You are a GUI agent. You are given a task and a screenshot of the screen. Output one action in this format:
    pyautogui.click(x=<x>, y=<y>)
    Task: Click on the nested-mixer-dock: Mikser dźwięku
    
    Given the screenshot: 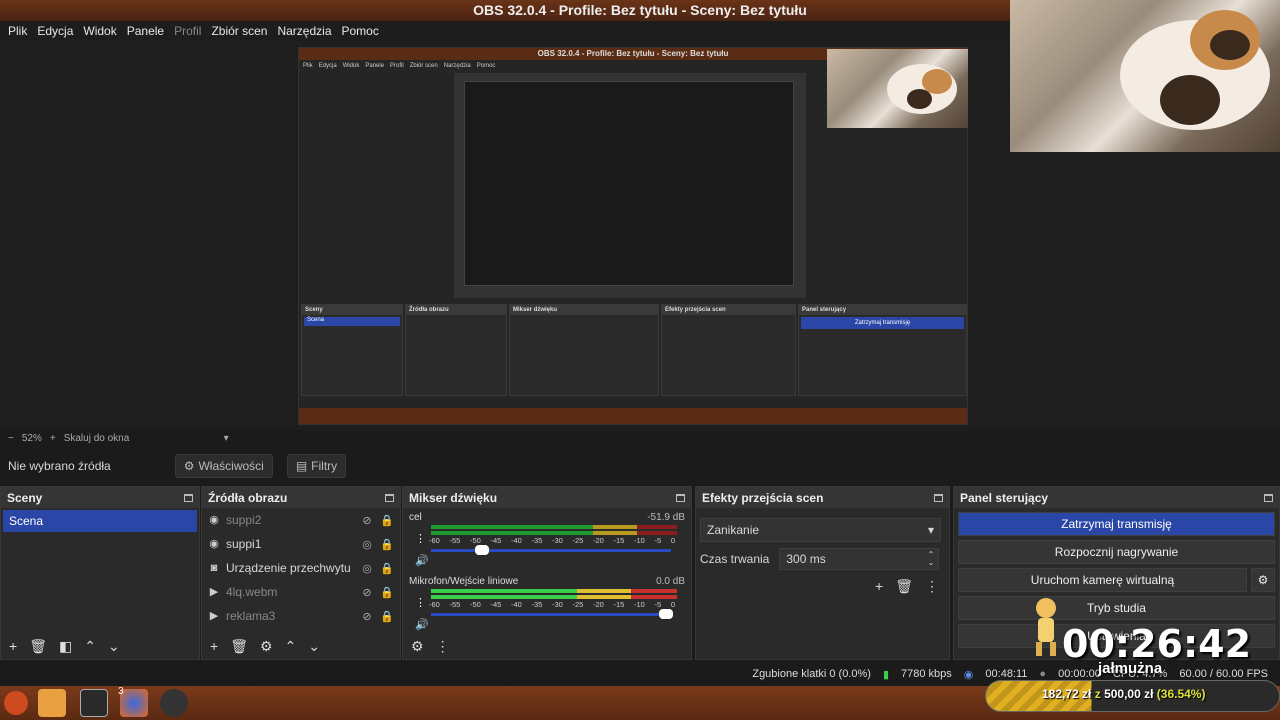 What is the action you would take?
    pyautogui.click(x=584, y=350)
    